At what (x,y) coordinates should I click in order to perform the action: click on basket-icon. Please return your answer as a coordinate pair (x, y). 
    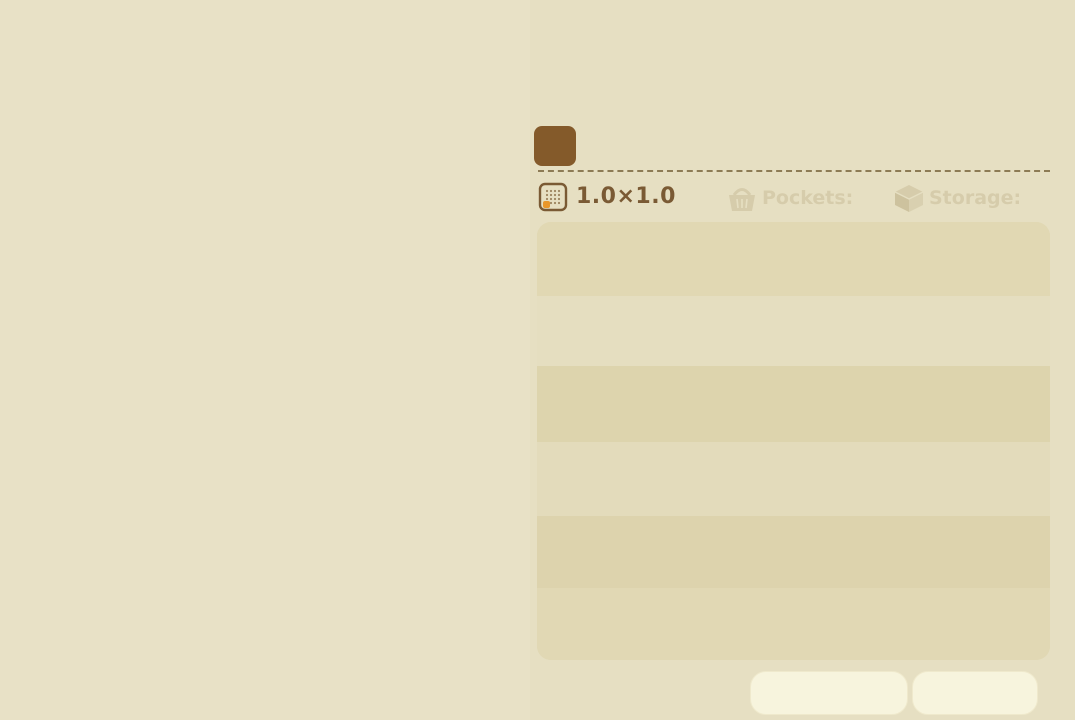
    Looking at the image, I should click on (742, 199).